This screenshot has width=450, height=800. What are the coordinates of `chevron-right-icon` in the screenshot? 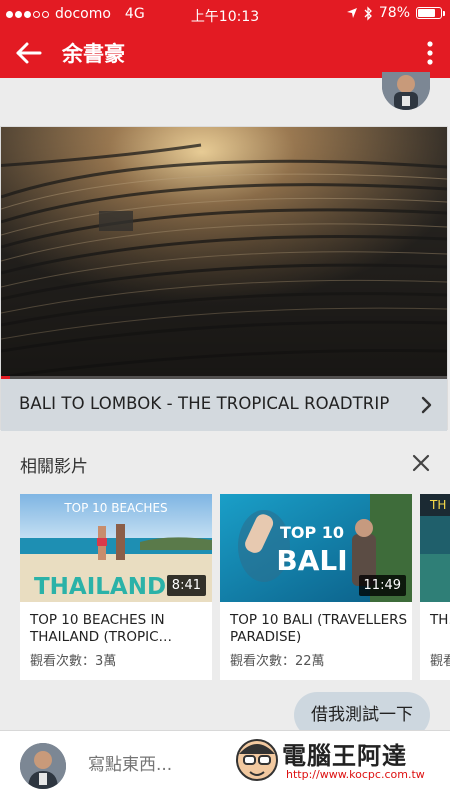 It's located at (427, 405).